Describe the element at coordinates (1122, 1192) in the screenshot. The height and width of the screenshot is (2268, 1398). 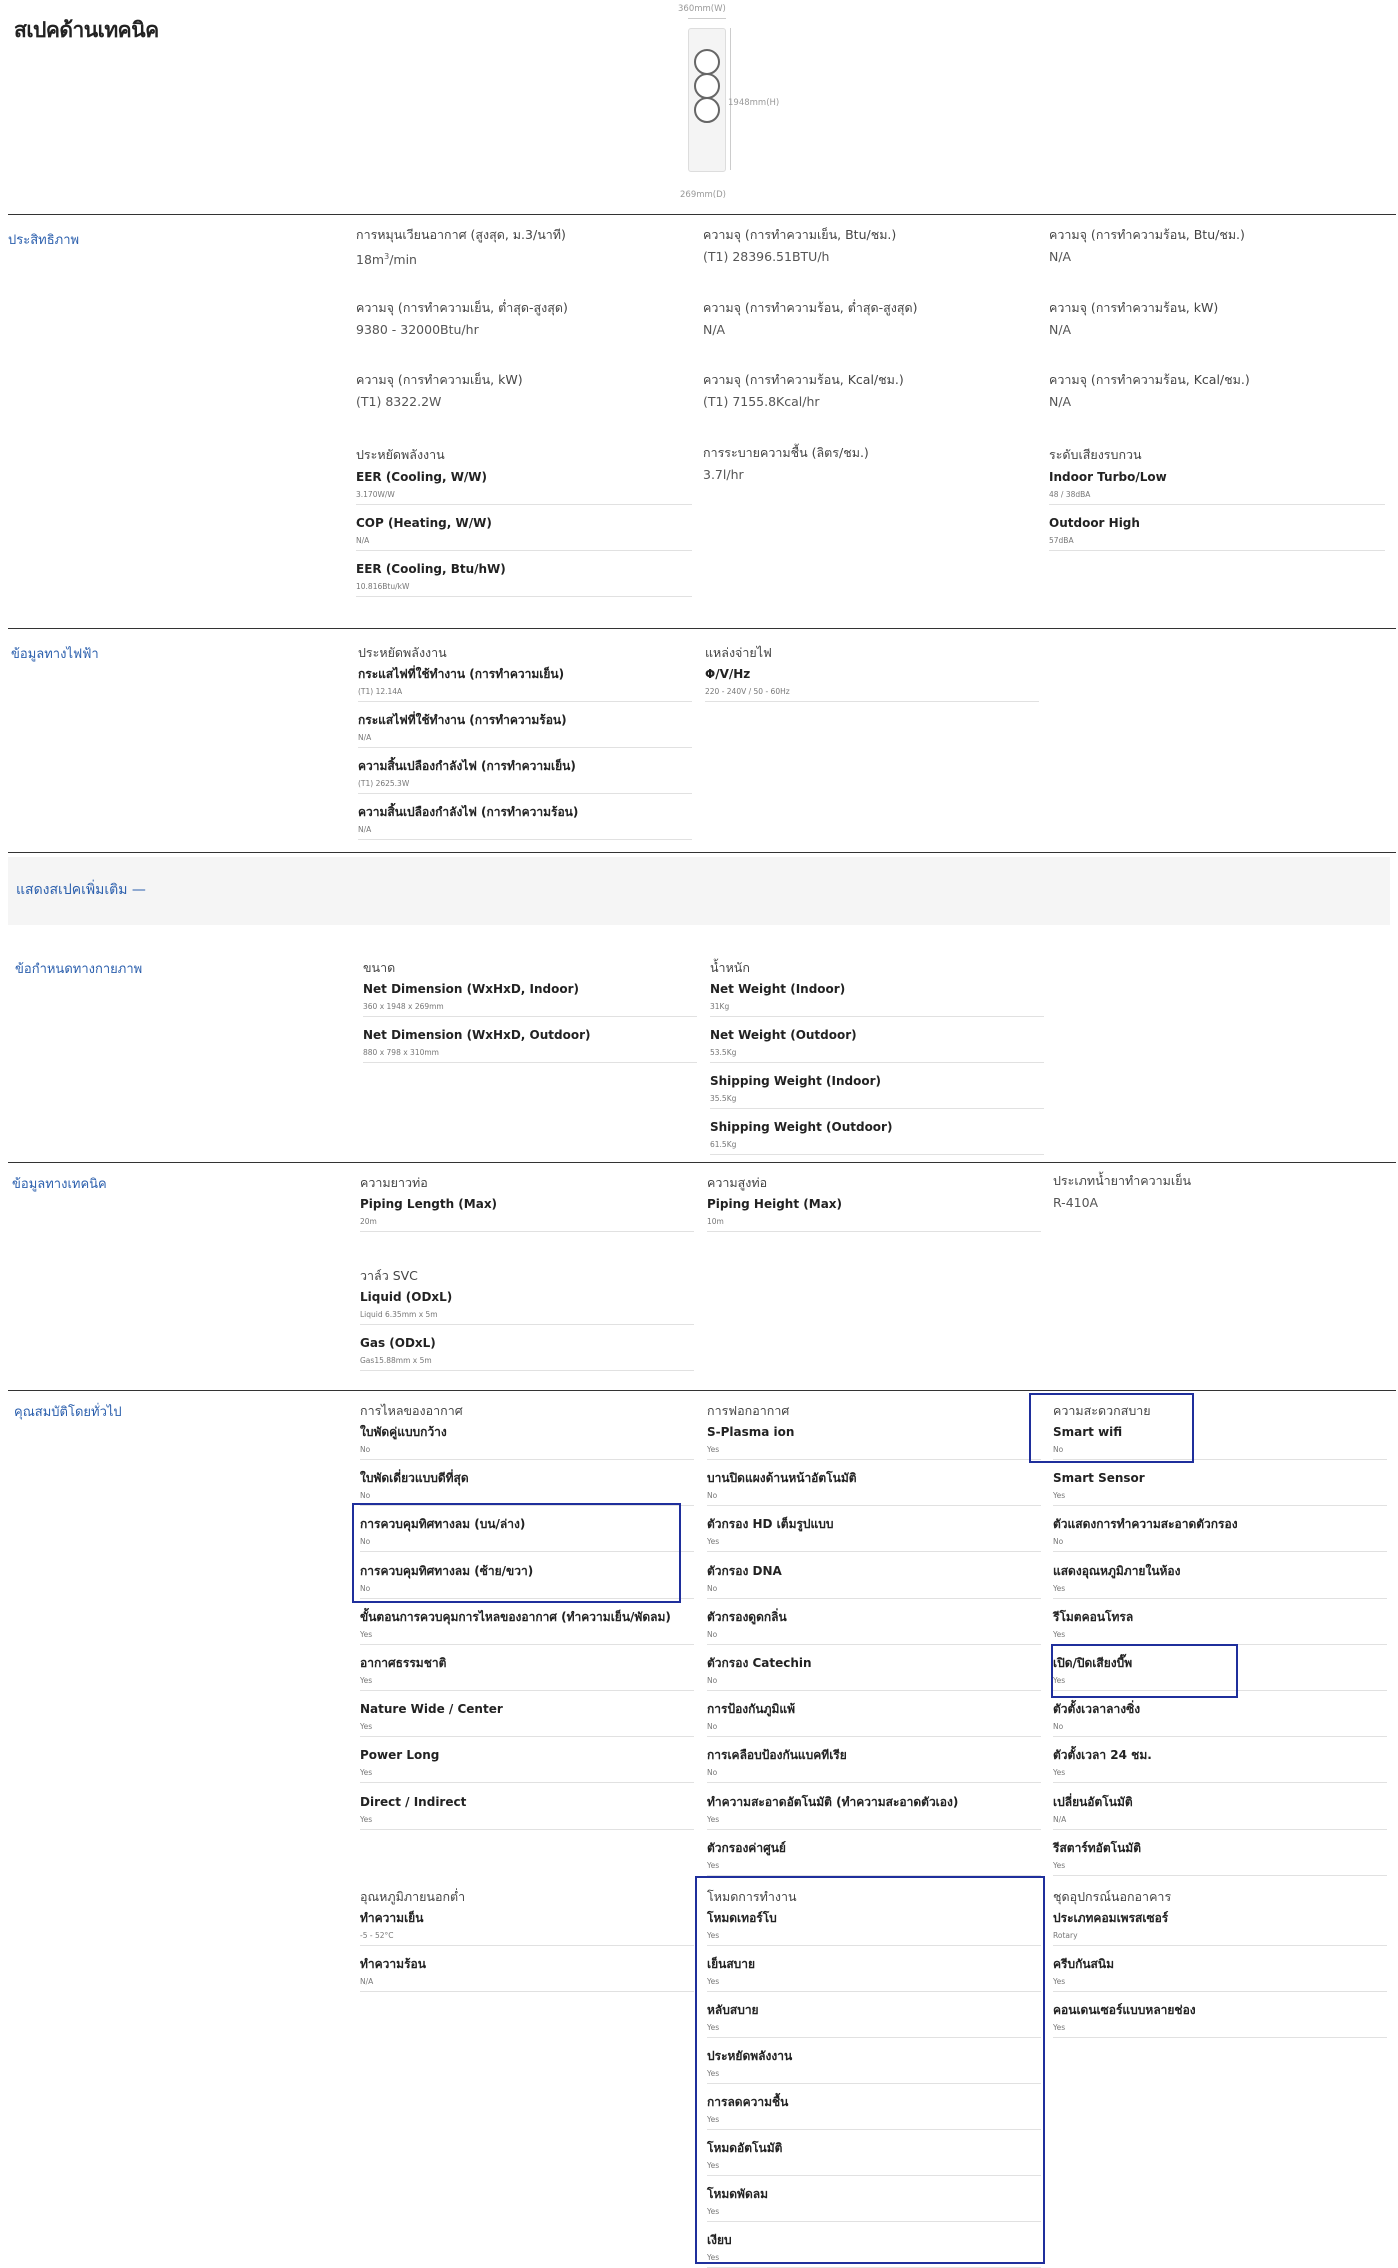
I see `refrigerant-spec: ประเภทน้ำยาทำความเย็น R-410A` at that location.